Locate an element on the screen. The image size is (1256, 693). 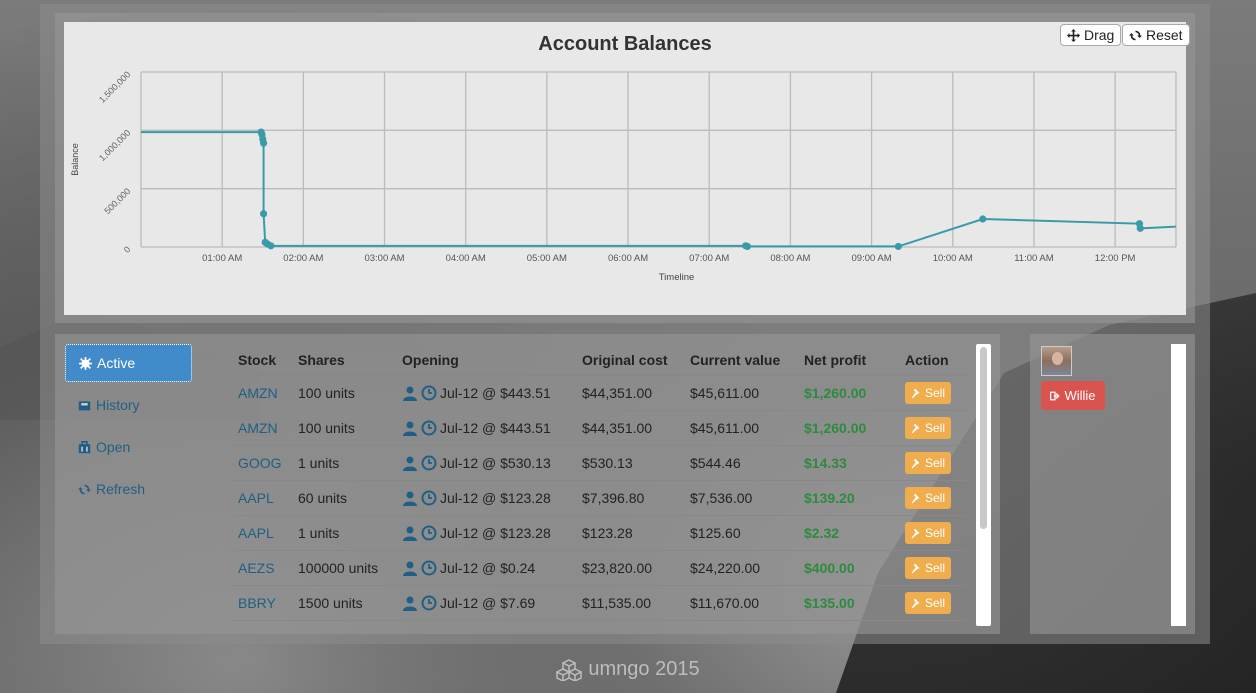
x-tick-label: 03:00 AM is located at coordinates (384, 258).